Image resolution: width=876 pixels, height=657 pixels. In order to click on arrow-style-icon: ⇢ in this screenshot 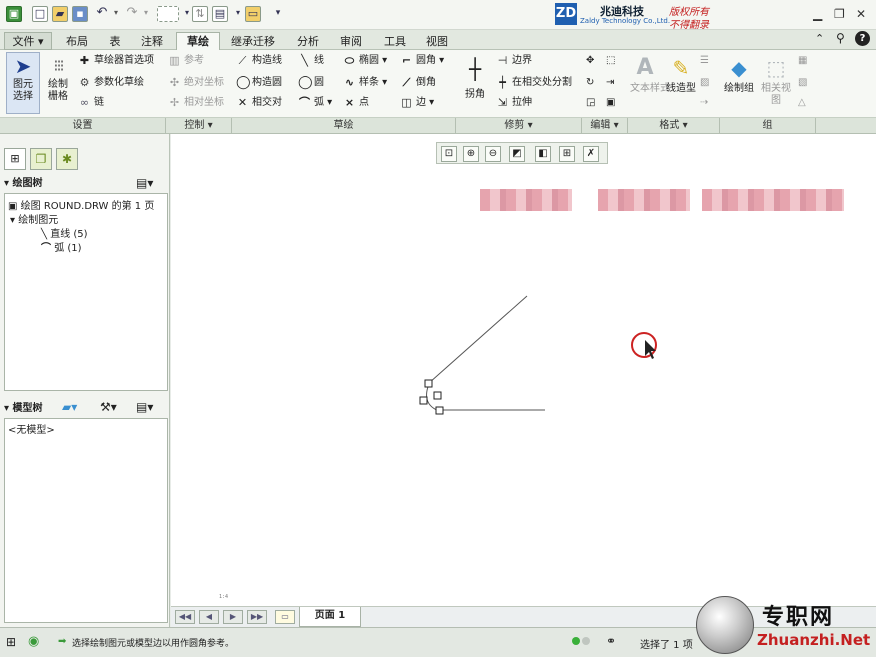, I will do `click(704, 103)`.